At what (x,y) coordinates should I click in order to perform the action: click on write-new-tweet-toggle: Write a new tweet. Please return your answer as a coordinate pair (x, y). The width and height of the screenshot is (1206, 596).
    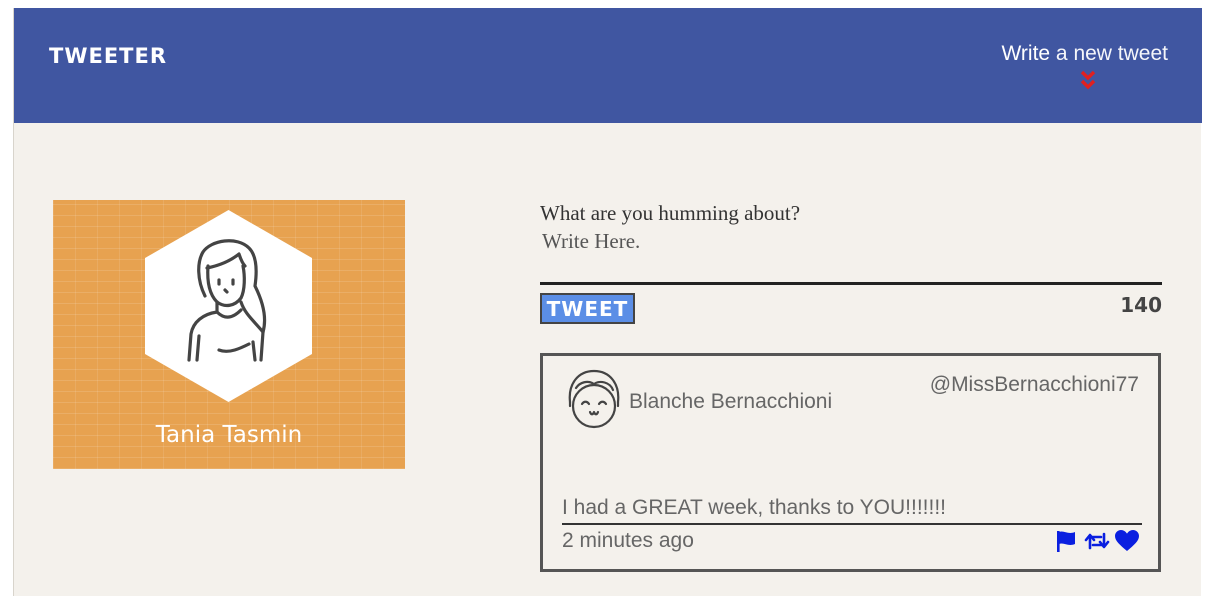
    Looking at the image, I should click on (1084, 54).